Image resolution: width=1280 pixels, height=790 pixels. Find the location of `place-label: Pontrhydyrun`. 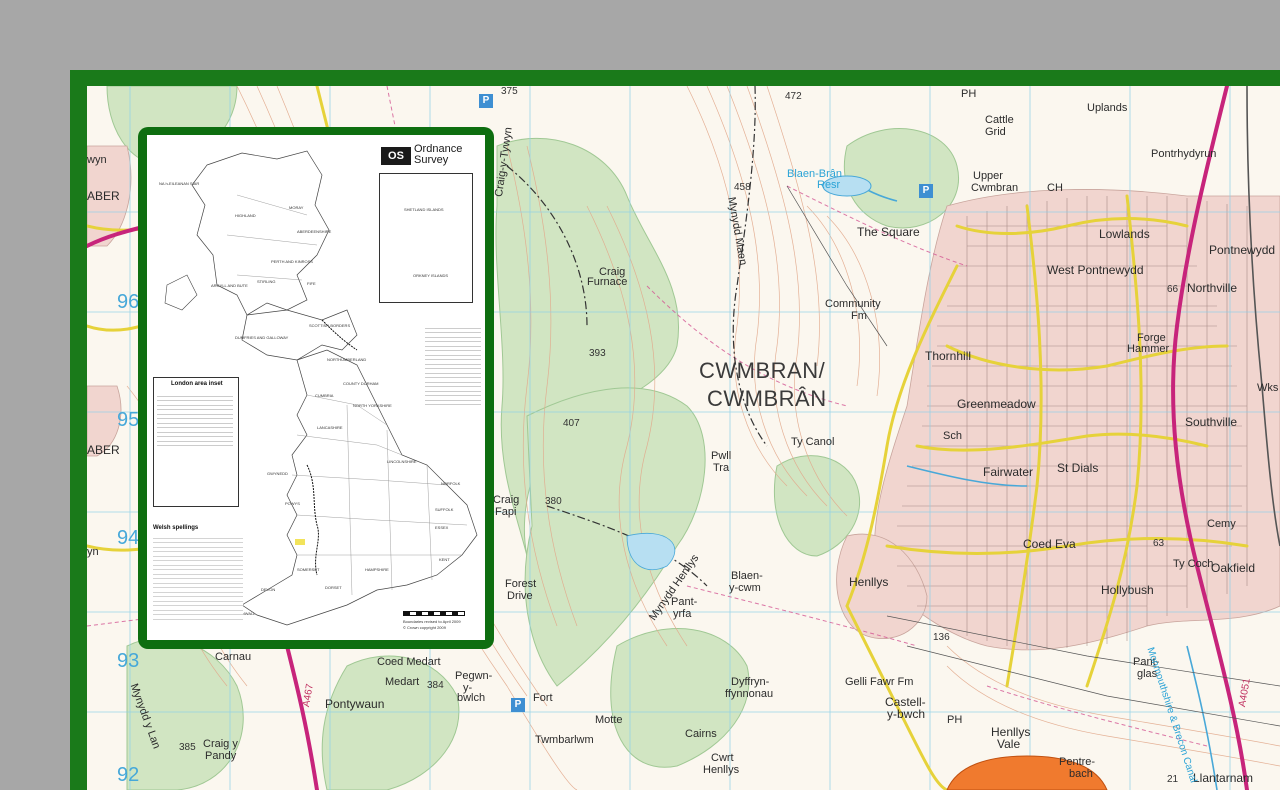

place-label: Pontrhydyrun is located at coordinates (1184, 154).